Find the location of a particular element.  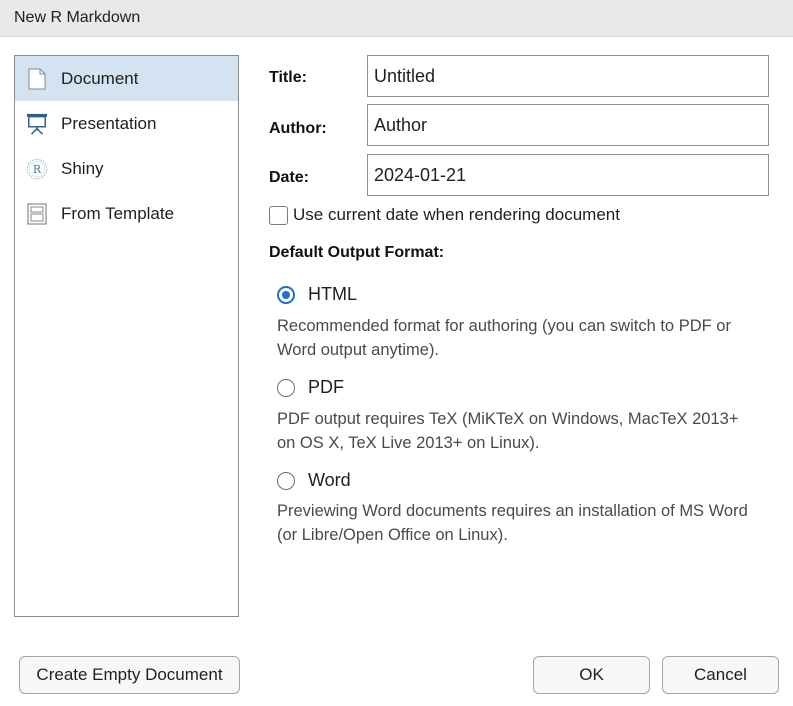

ok-button: OK is located at coordinates (591, 675).